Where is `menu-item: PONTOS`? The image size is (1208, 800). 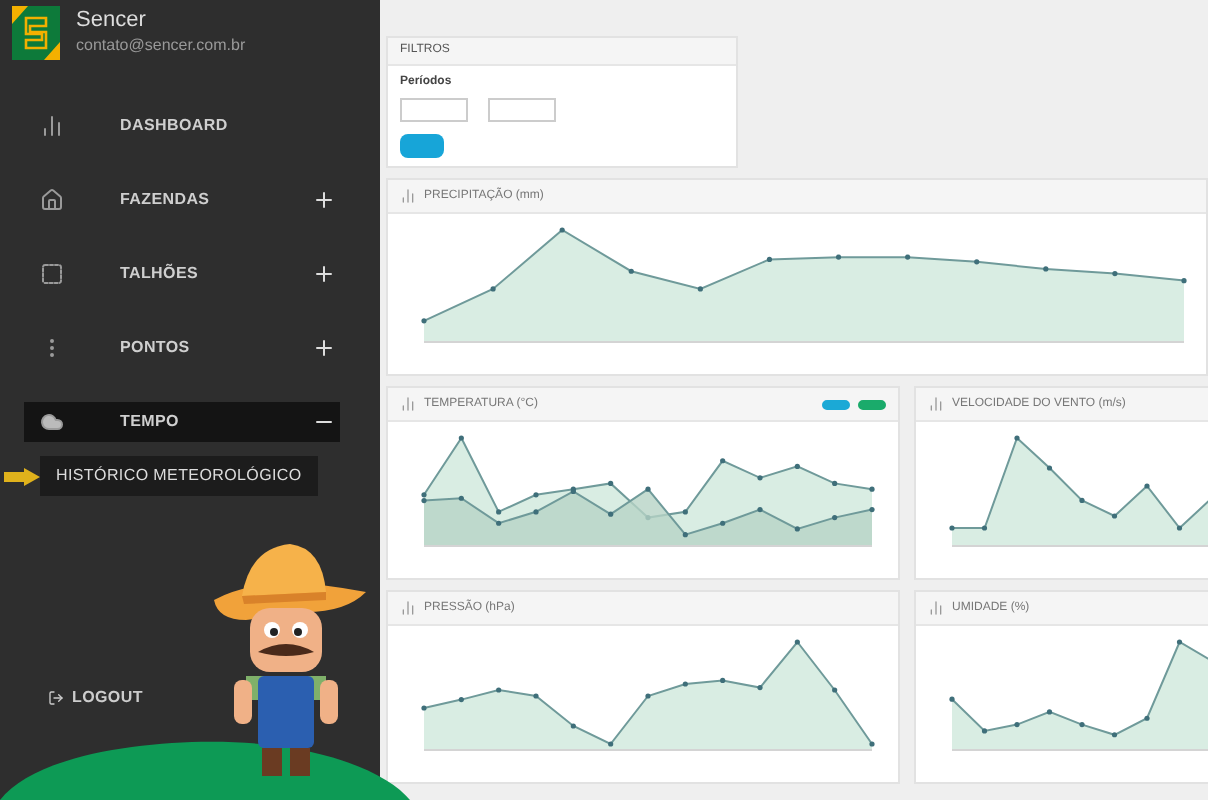
menu-item: PONTOS is located at coordinates (182, 348).